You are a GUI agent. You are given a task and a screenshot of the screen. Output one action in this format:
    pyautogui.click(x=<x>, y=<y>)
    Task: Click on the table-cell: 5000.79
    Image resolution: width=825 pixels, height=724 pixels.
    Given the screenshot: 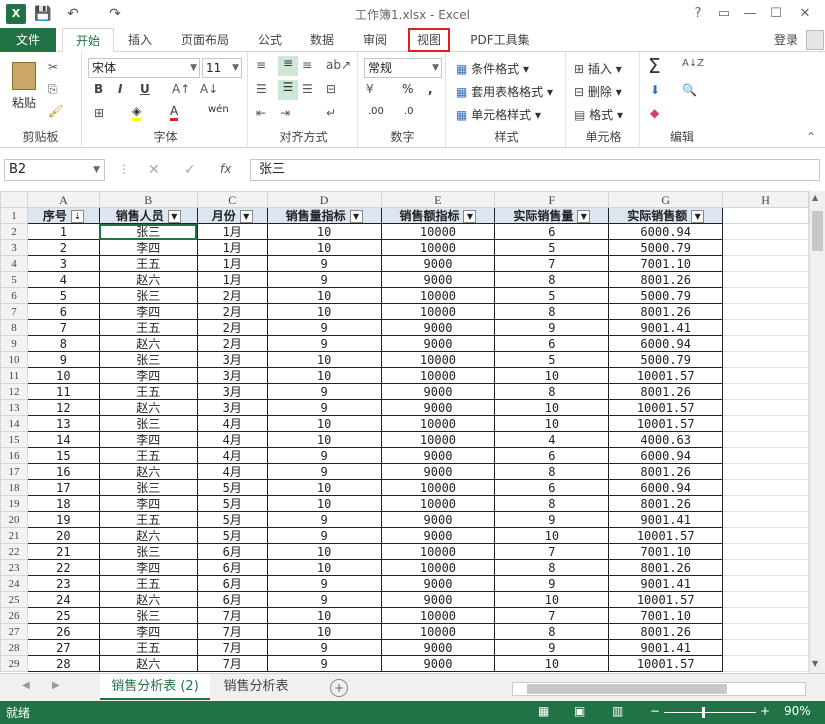 What is the action you would take?
    pyautogui.click(x=666, y=295)
    